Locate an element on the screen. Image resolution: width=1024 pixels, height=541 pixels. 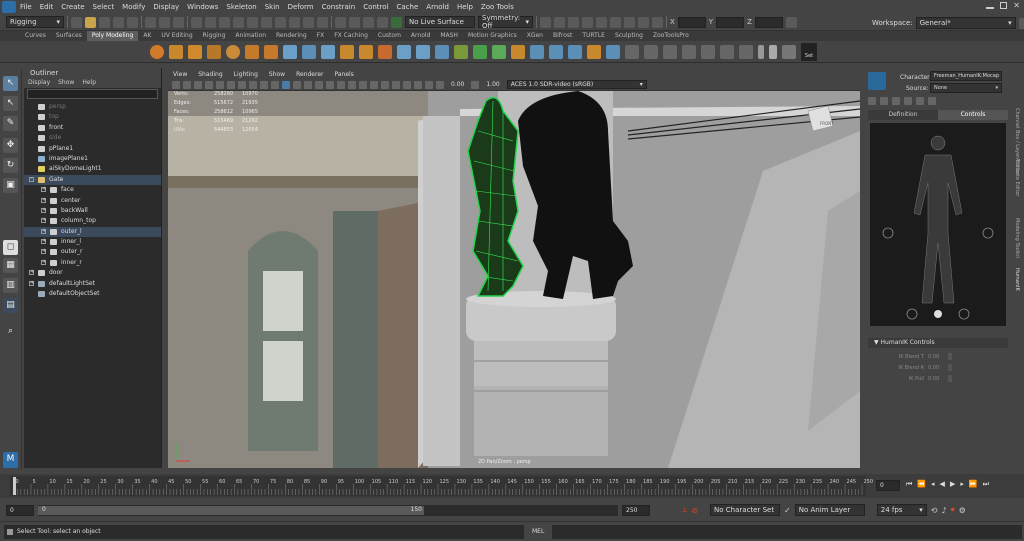
hik-pin-icon is located at coordinates (908, 101).